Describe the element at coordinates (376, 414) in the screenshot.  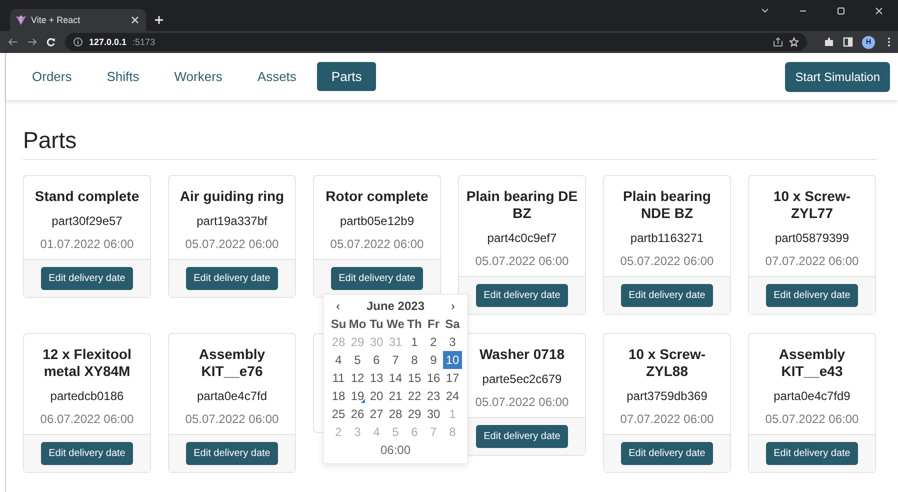
I see `calendar-day: 27` at that location.